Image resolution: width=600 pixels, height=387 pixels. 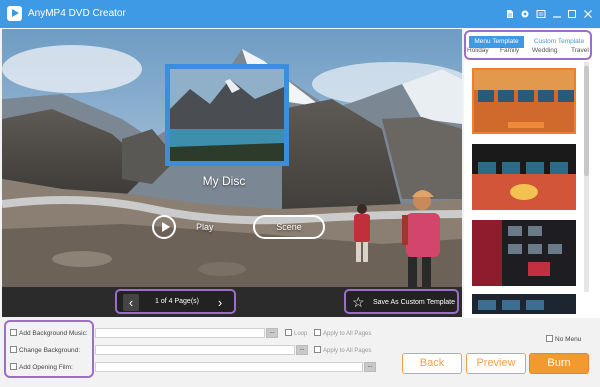 I want to click on category-wedding: Wedding, so click(x=545, y=50).